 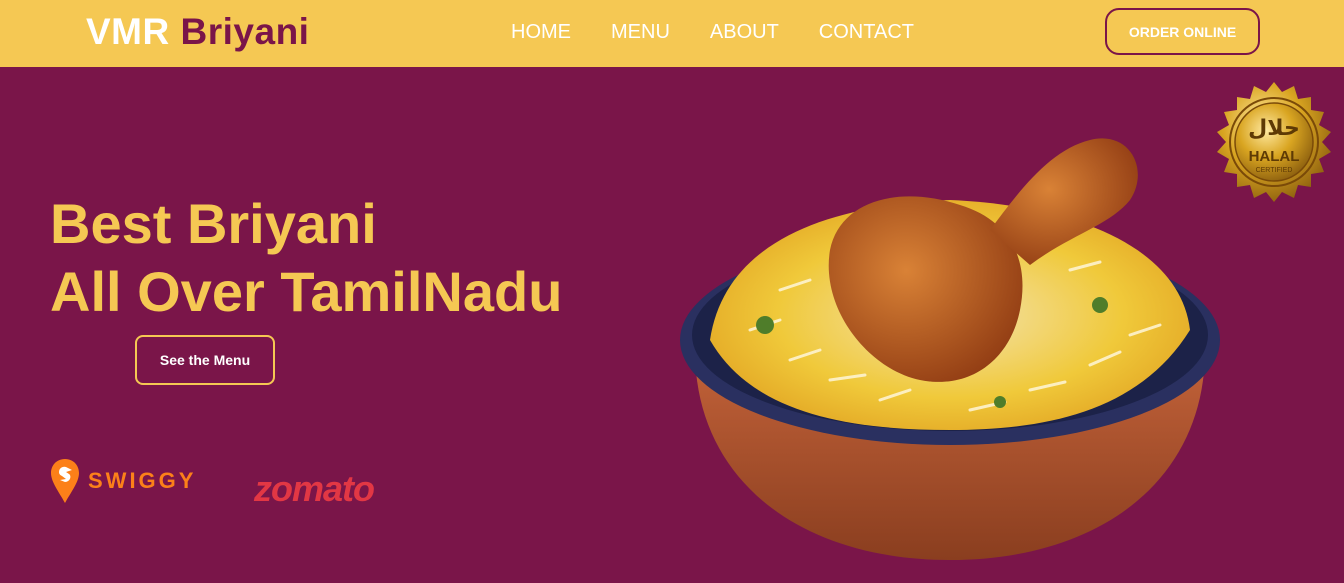 What do you see at coordinates (866, 32) in the screenshot?
I see `nav-contact-link: CONTACT` at bounding box center [866, 32].